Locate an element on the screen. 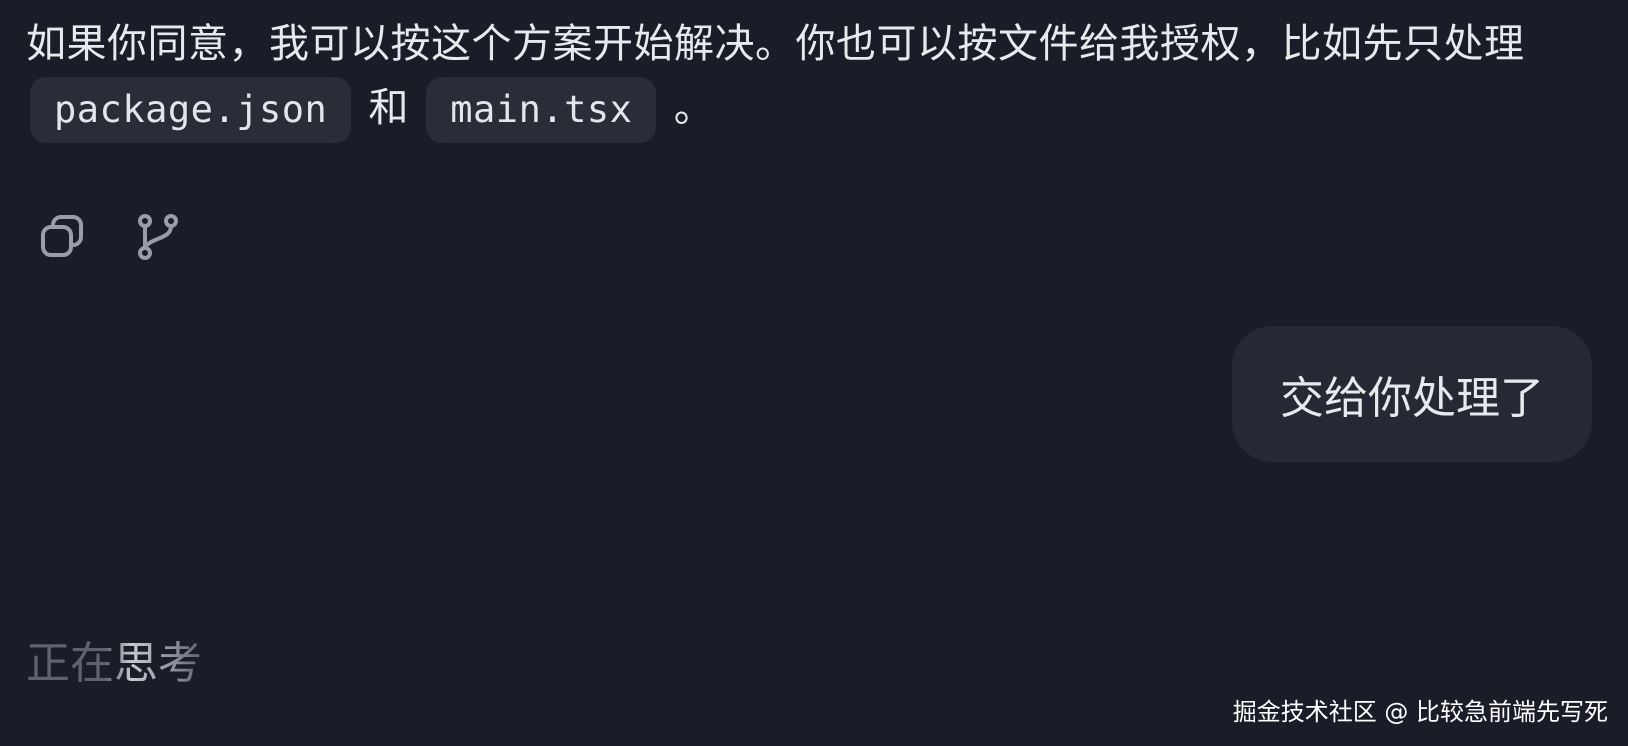  branch-button is located at coordinates (157, 237).